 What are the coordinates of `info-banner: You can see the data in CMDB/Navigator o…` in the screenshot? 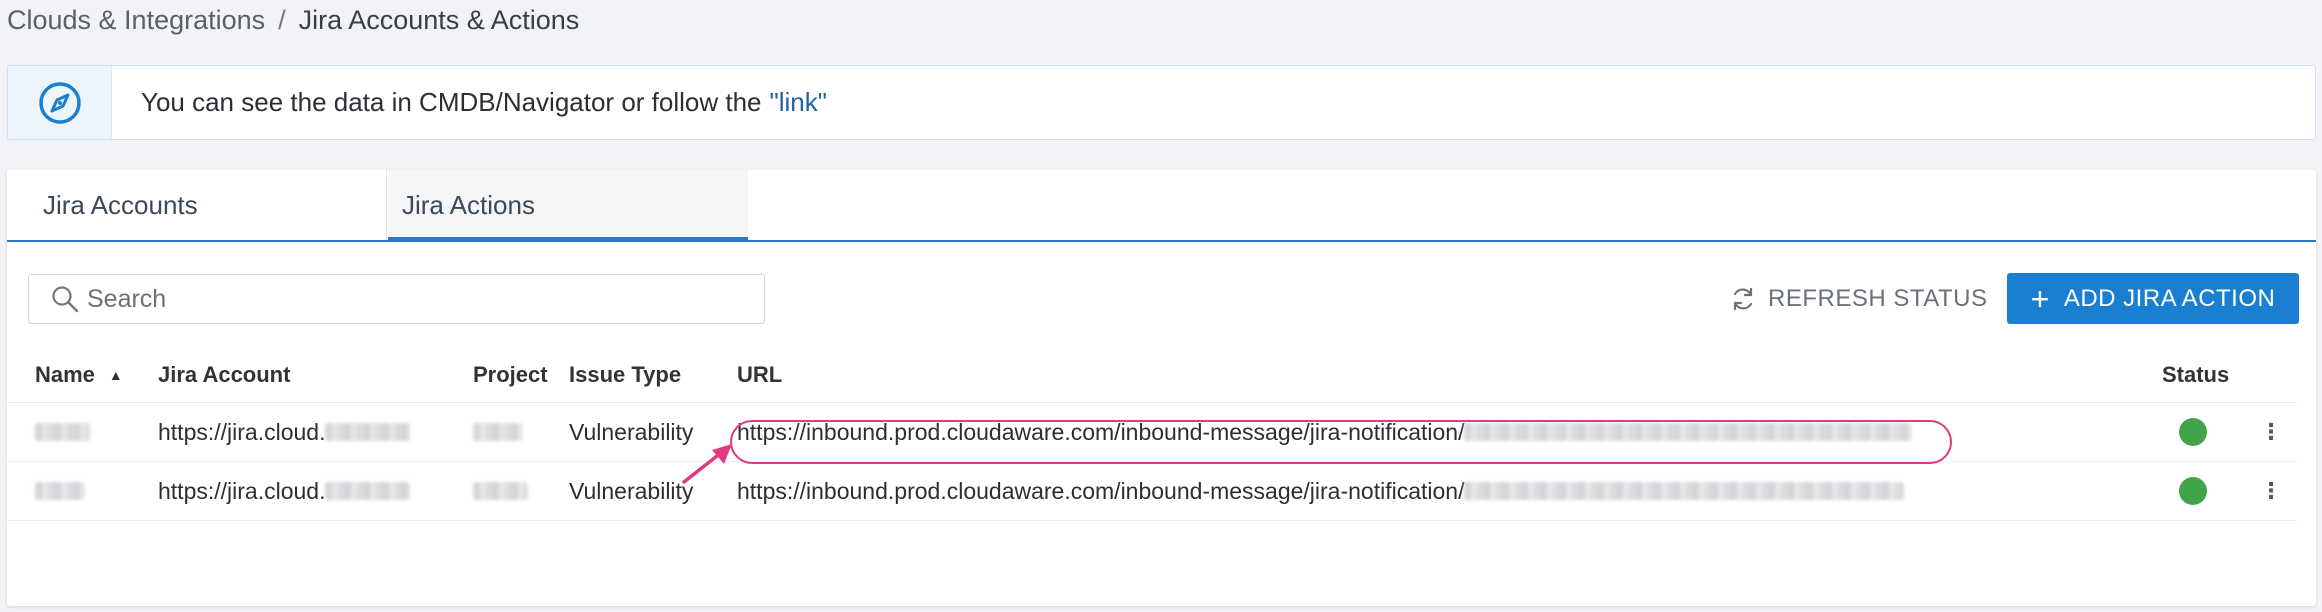 It's located at (1161, 102).